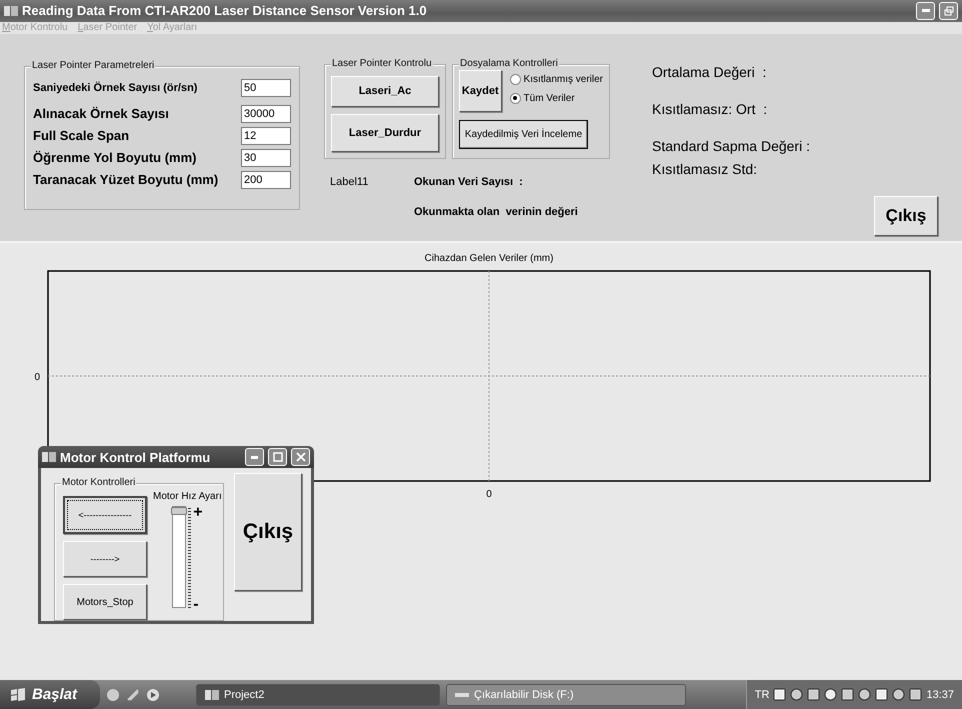 Image resolution: width=962 pixels, height=709 pixels. I want to click on field-label: Alınacak Örnek Sayısı, so click(101, 114).